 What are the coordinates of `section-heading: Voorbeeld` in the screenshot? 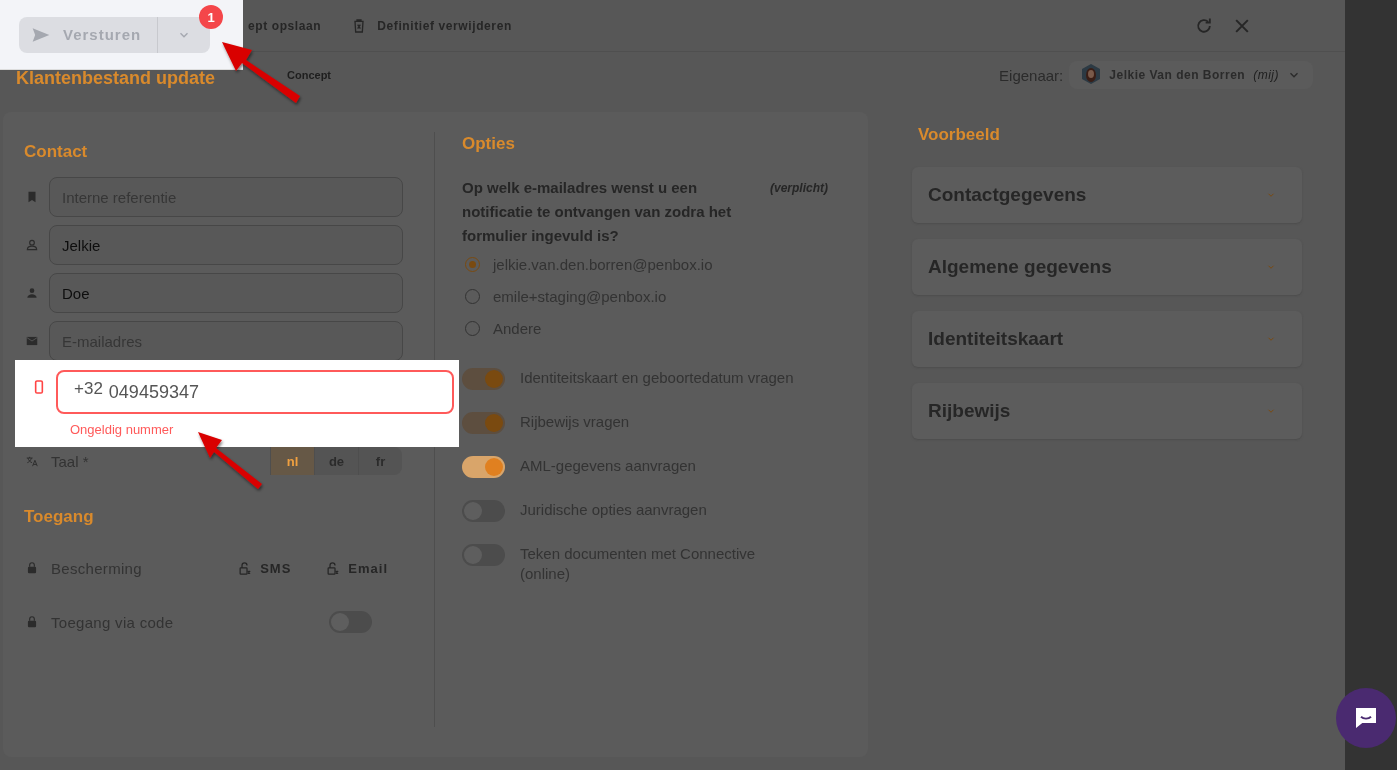 It's located at (959, 135).